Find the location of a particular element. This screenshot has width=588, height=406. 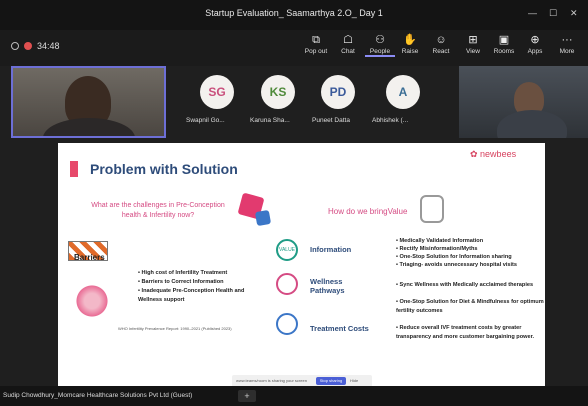

more-button: ··· More is located at coordinates (567, 44).